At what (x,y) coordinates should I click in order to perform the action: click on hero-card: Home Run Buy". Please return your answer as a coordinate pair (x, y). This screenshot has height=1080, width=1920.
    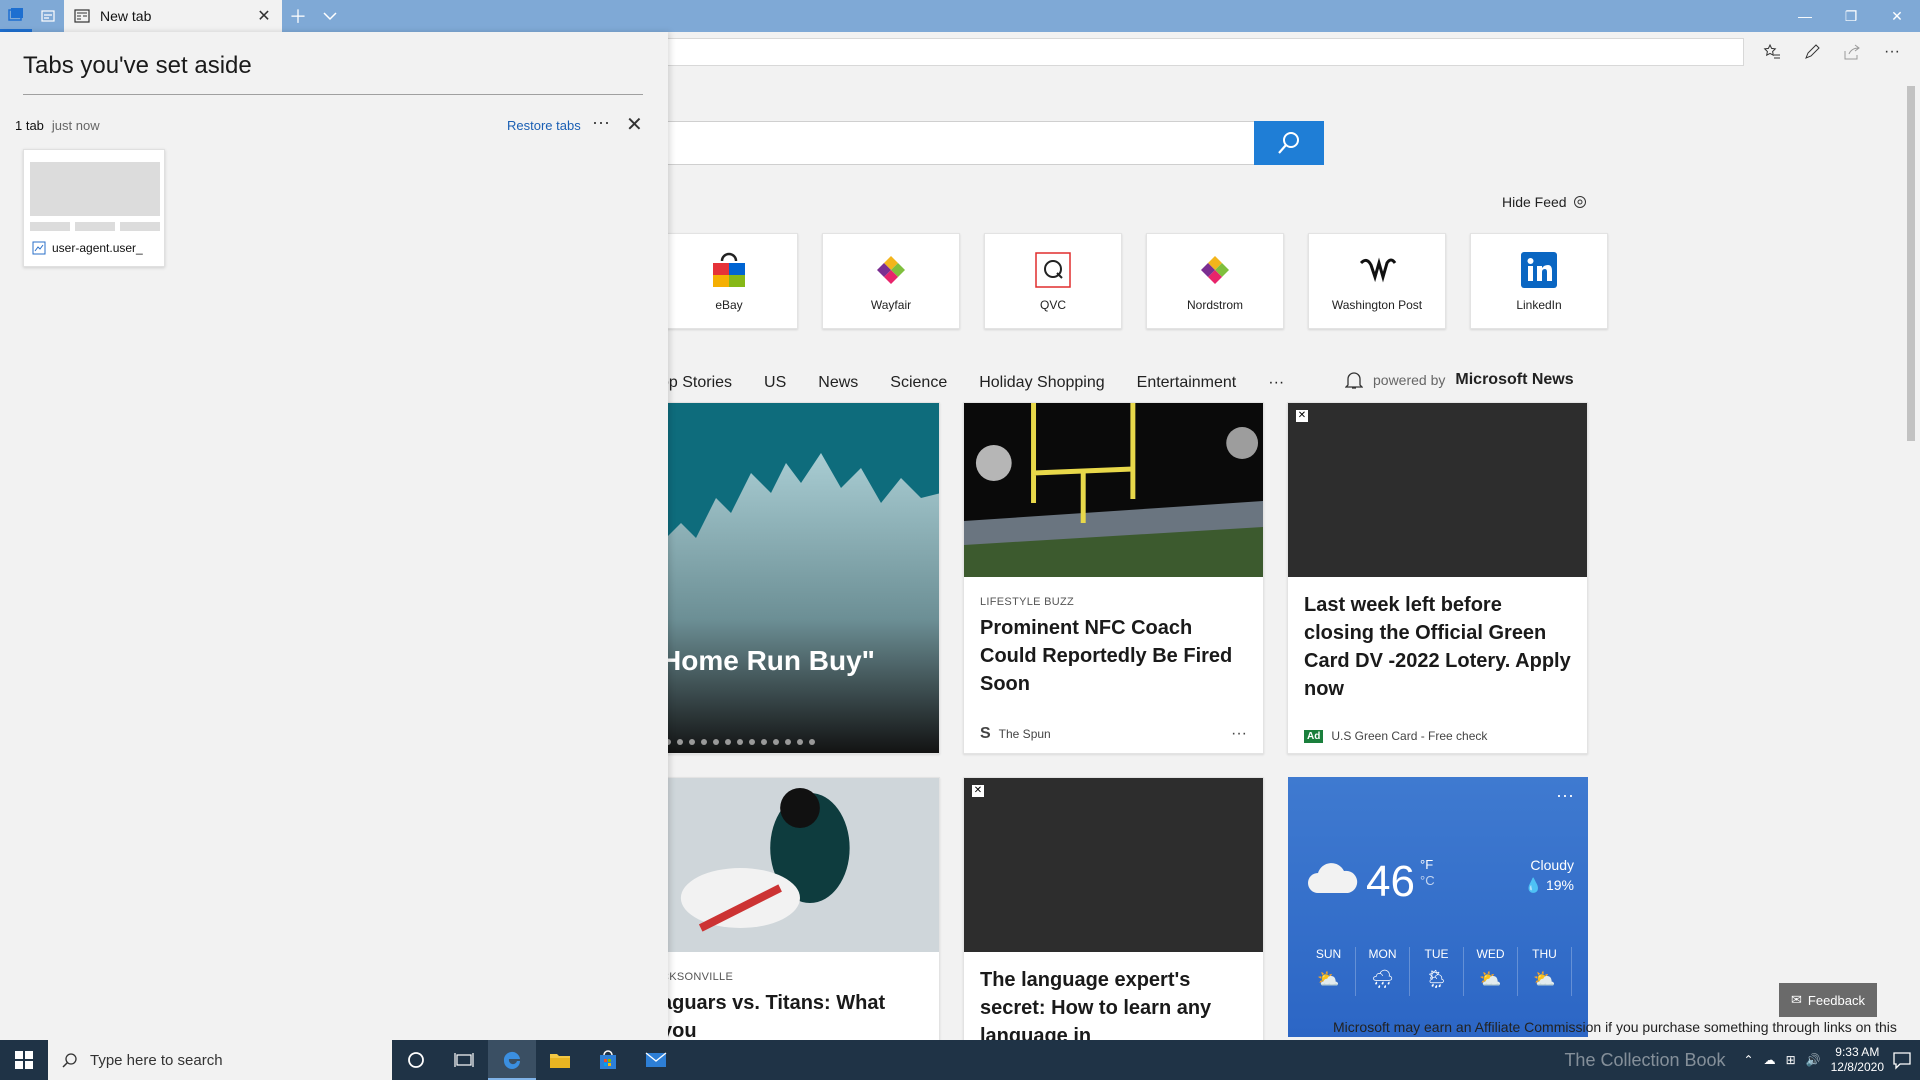
    Looking at the image, I should click on (800, 578).